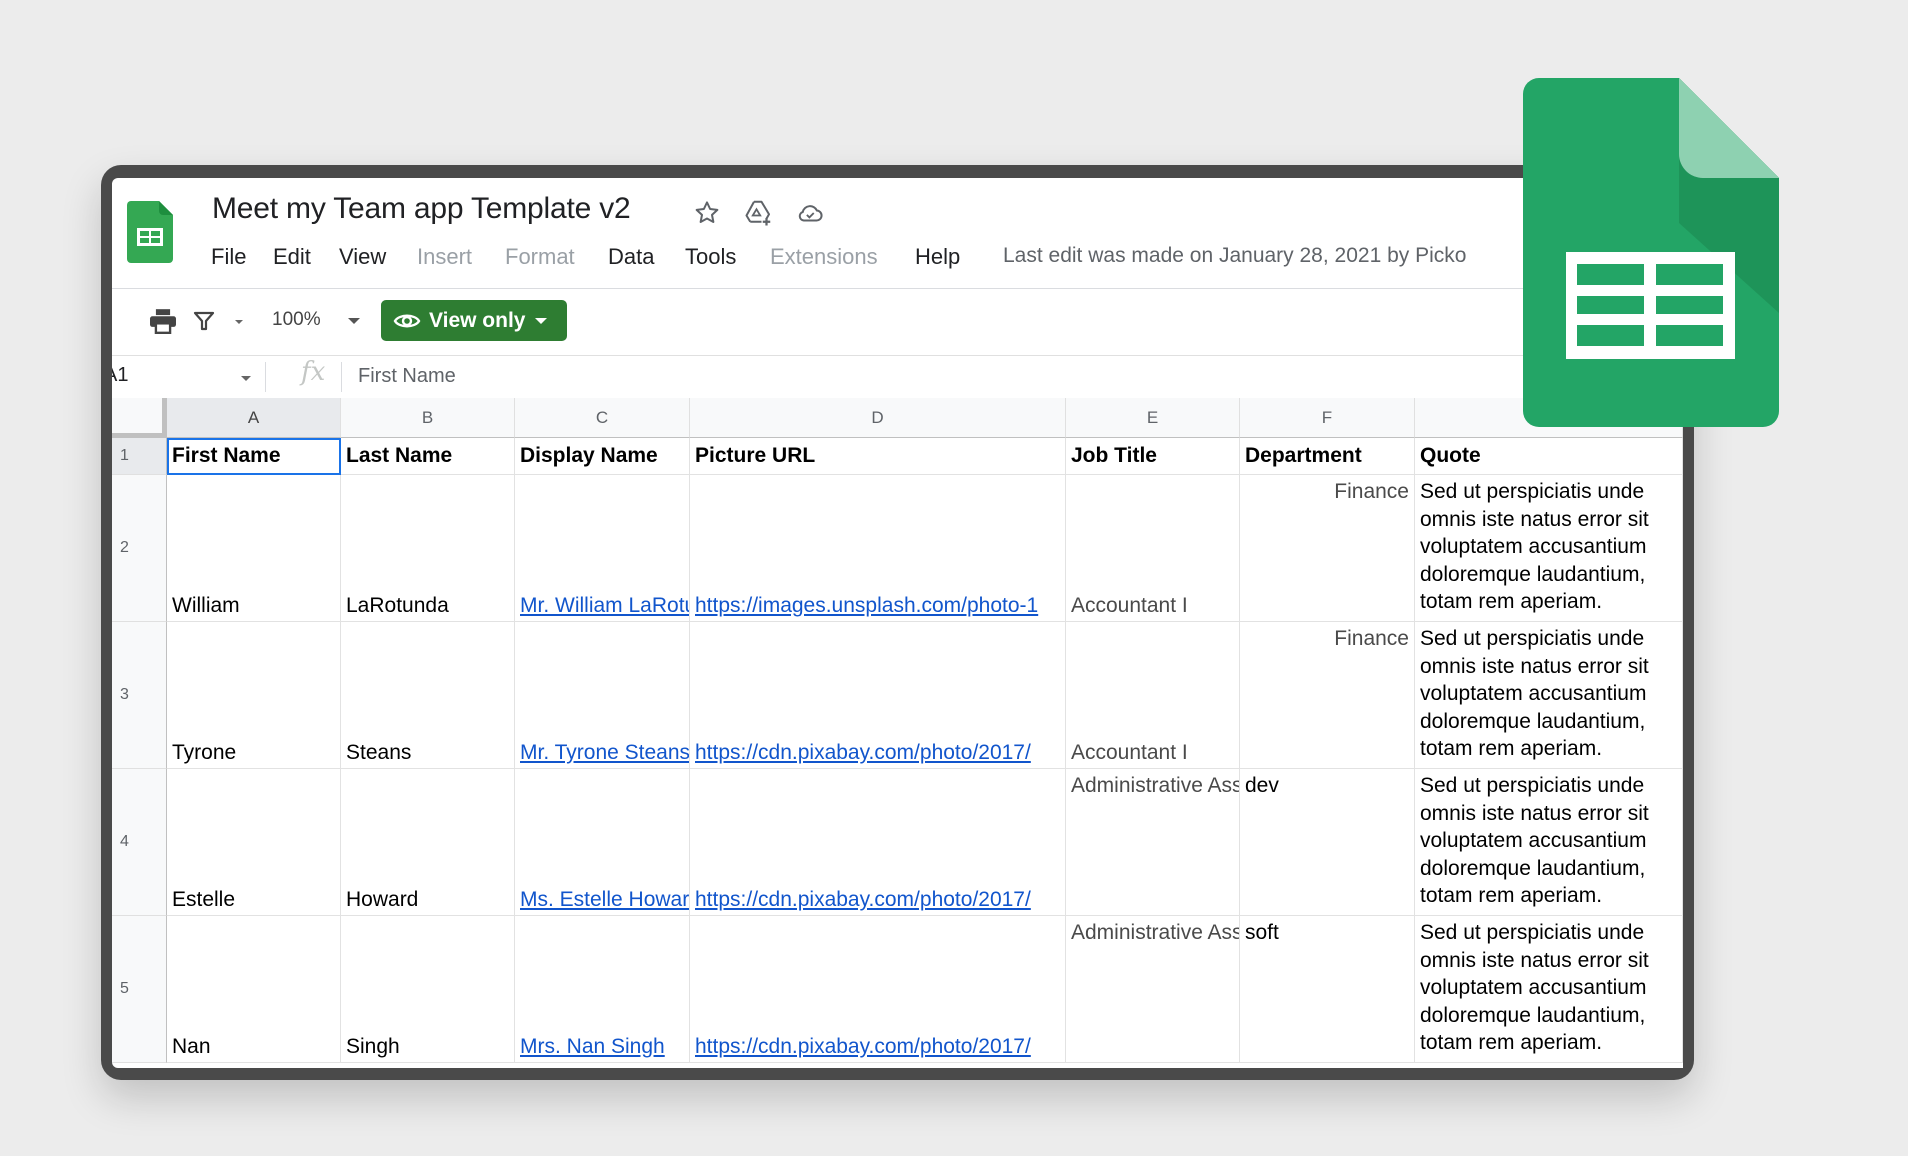  What do you see at coordinates (707, 213) in the screenshot?
I see `star-icon` at bounding box center [707, 213].